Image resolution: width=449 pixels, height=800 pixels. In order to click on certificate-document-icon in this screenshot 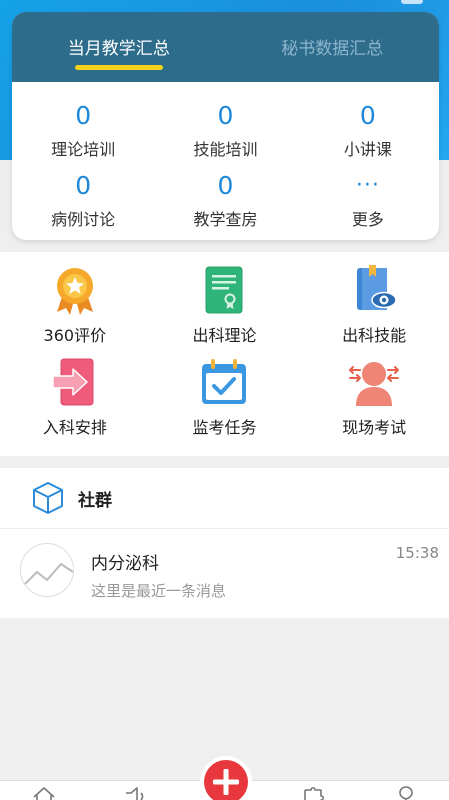, I will do `click(224, 290)`.